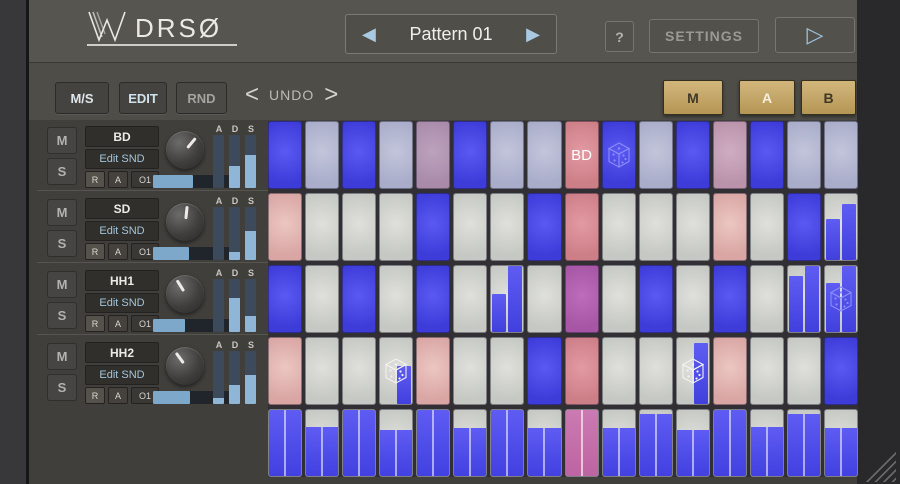 This screenshot has height=484, width=900. What do you see at coordinates (767, 97) in the screenshot?
I see `bank-a-button: A` at bounding box center [767, 97].